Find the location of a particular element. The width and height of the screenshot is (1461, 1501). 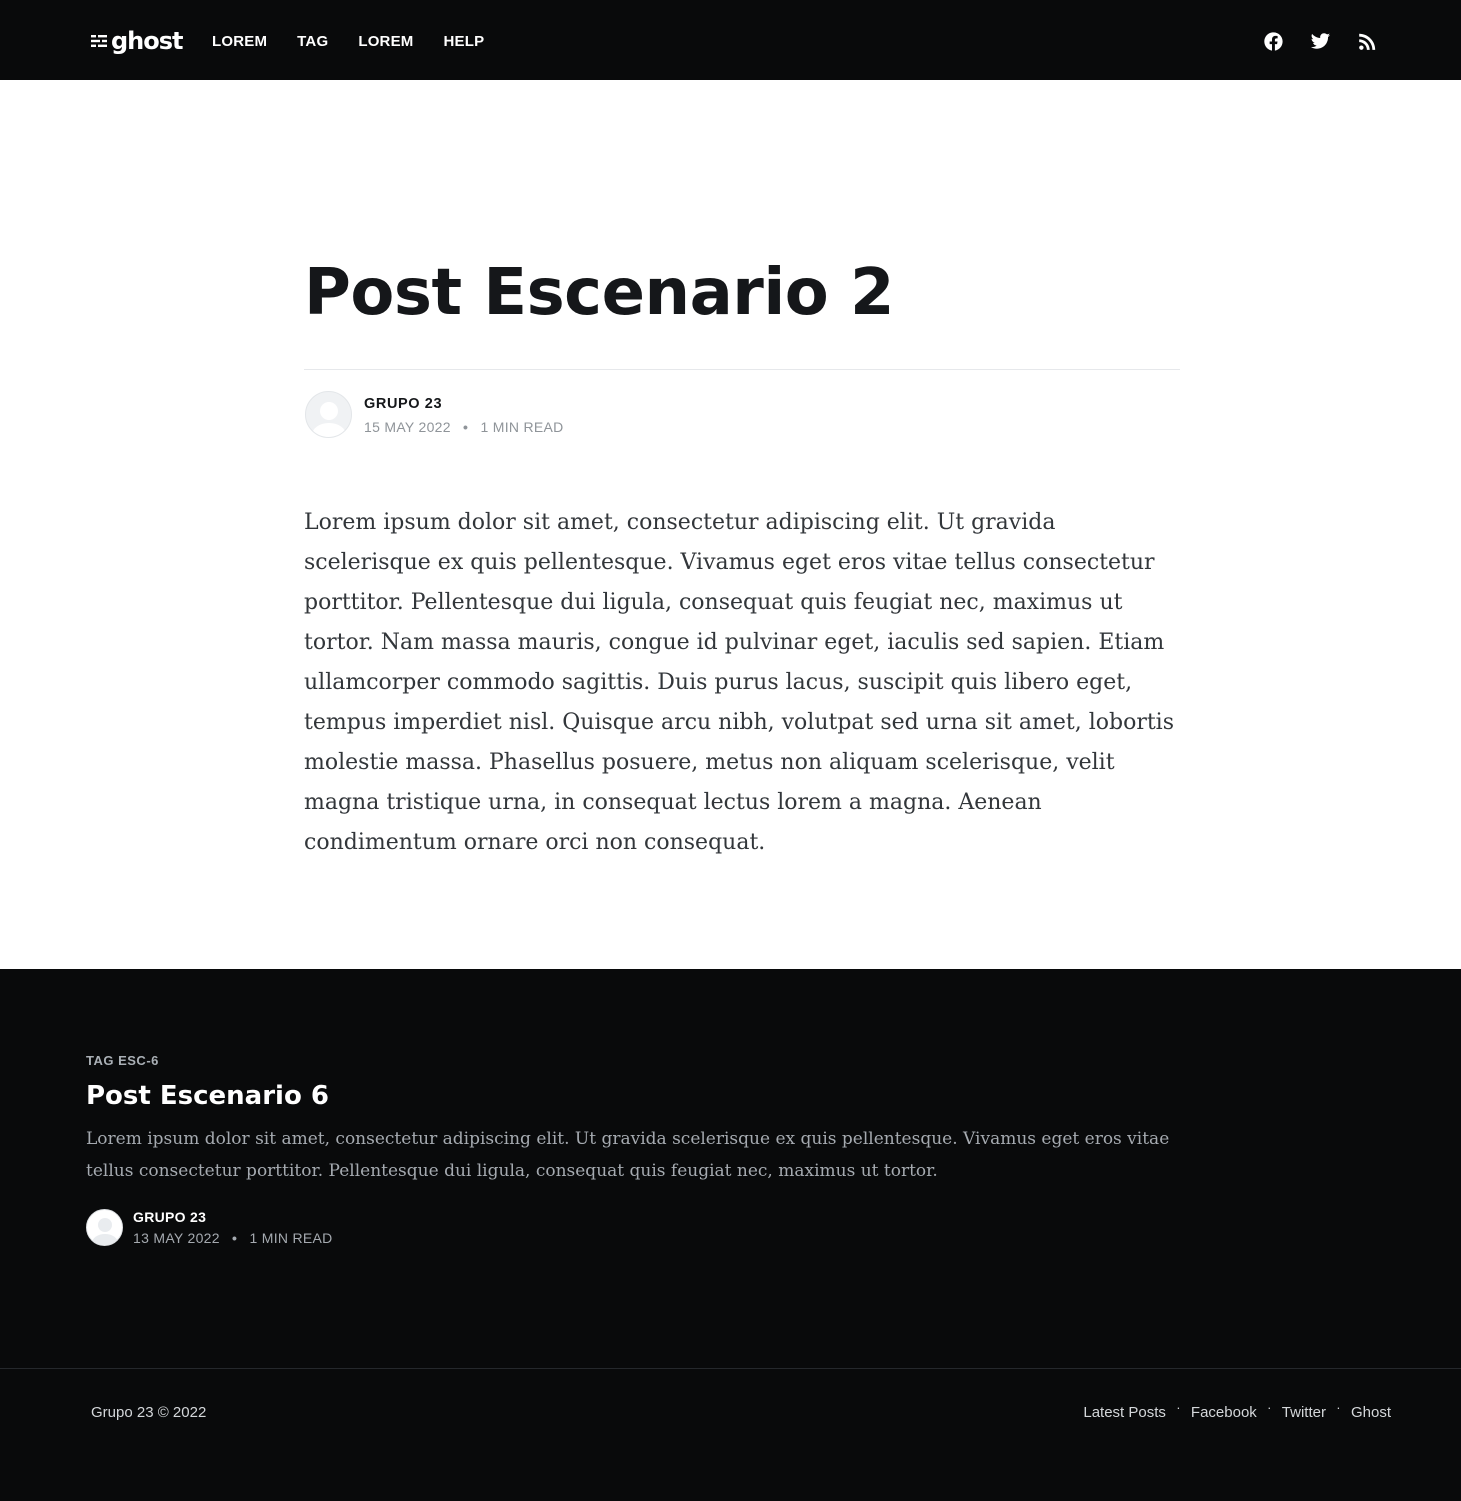

nav-item-tag: TAG is located at coordinates (312, 42).